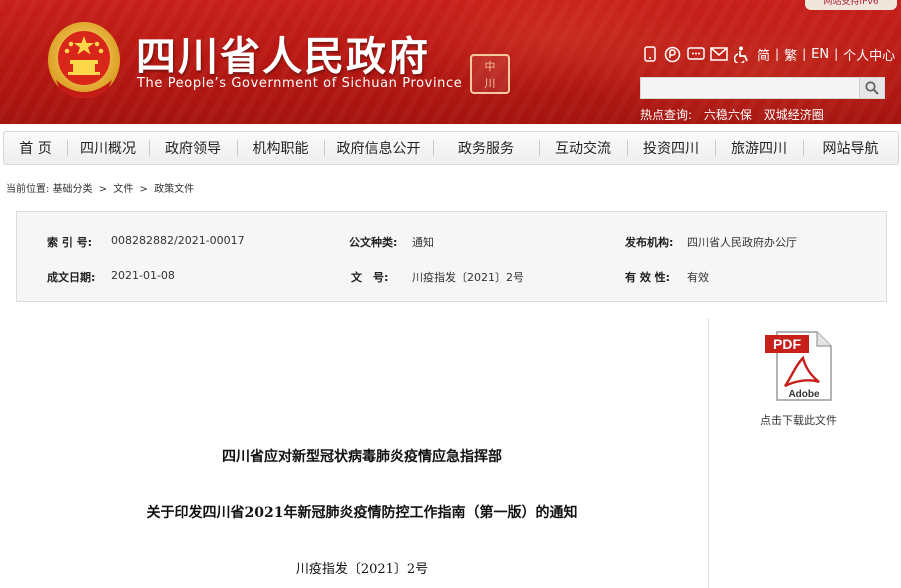  What do you see at coordinates (671, 148) in the screenshot?
I see `nav-item-invest: 投资四川` at bounding box center [671, 148].